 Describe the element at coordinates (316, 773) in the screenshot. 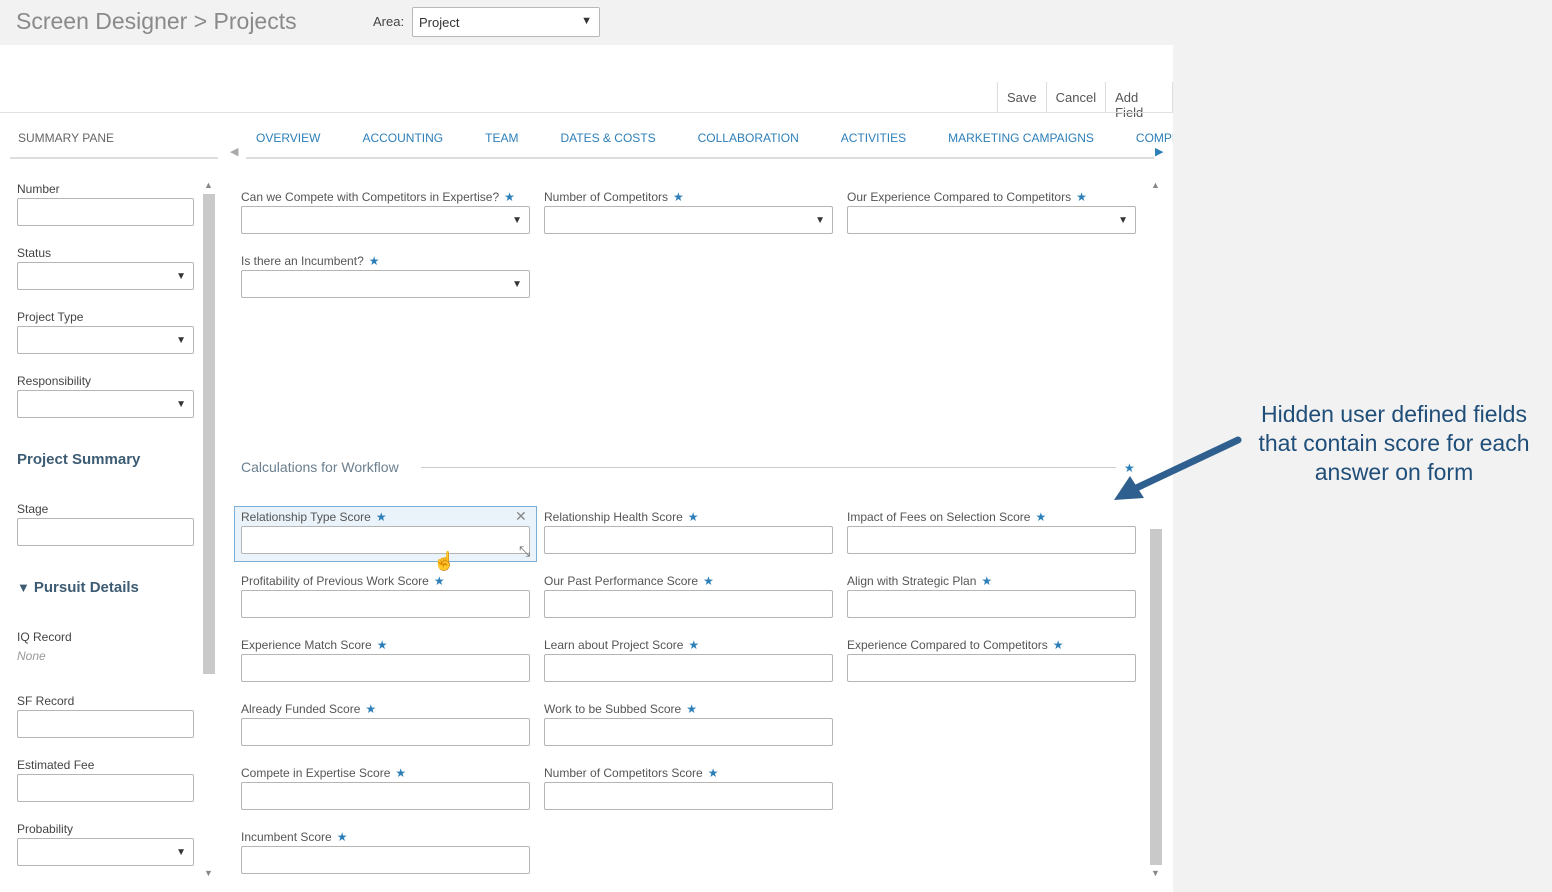

I see `field-label-text: Compete in Expertise Score` at that location.